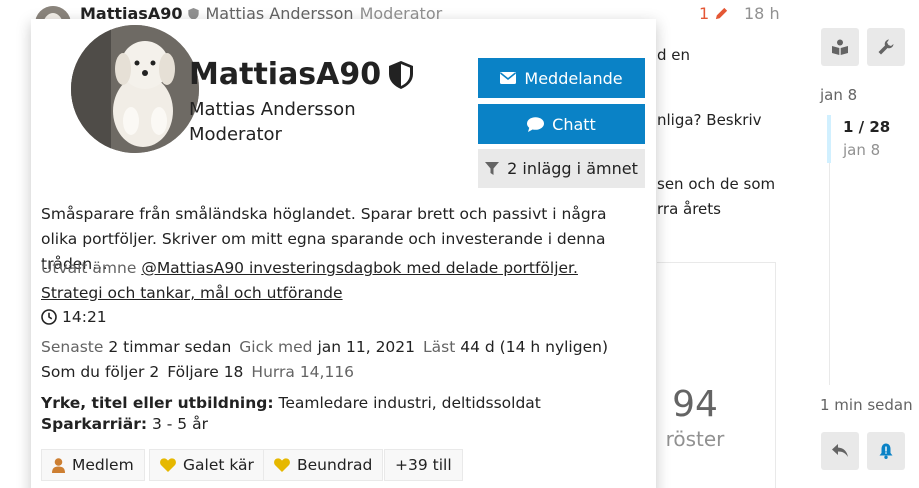 The image size is (919, 488). What do you see at coordinates (572, 168) in the screenshot?
I see `filter-posts-label: 2 inlägg i ämnet` at bounding box center [572, 168].